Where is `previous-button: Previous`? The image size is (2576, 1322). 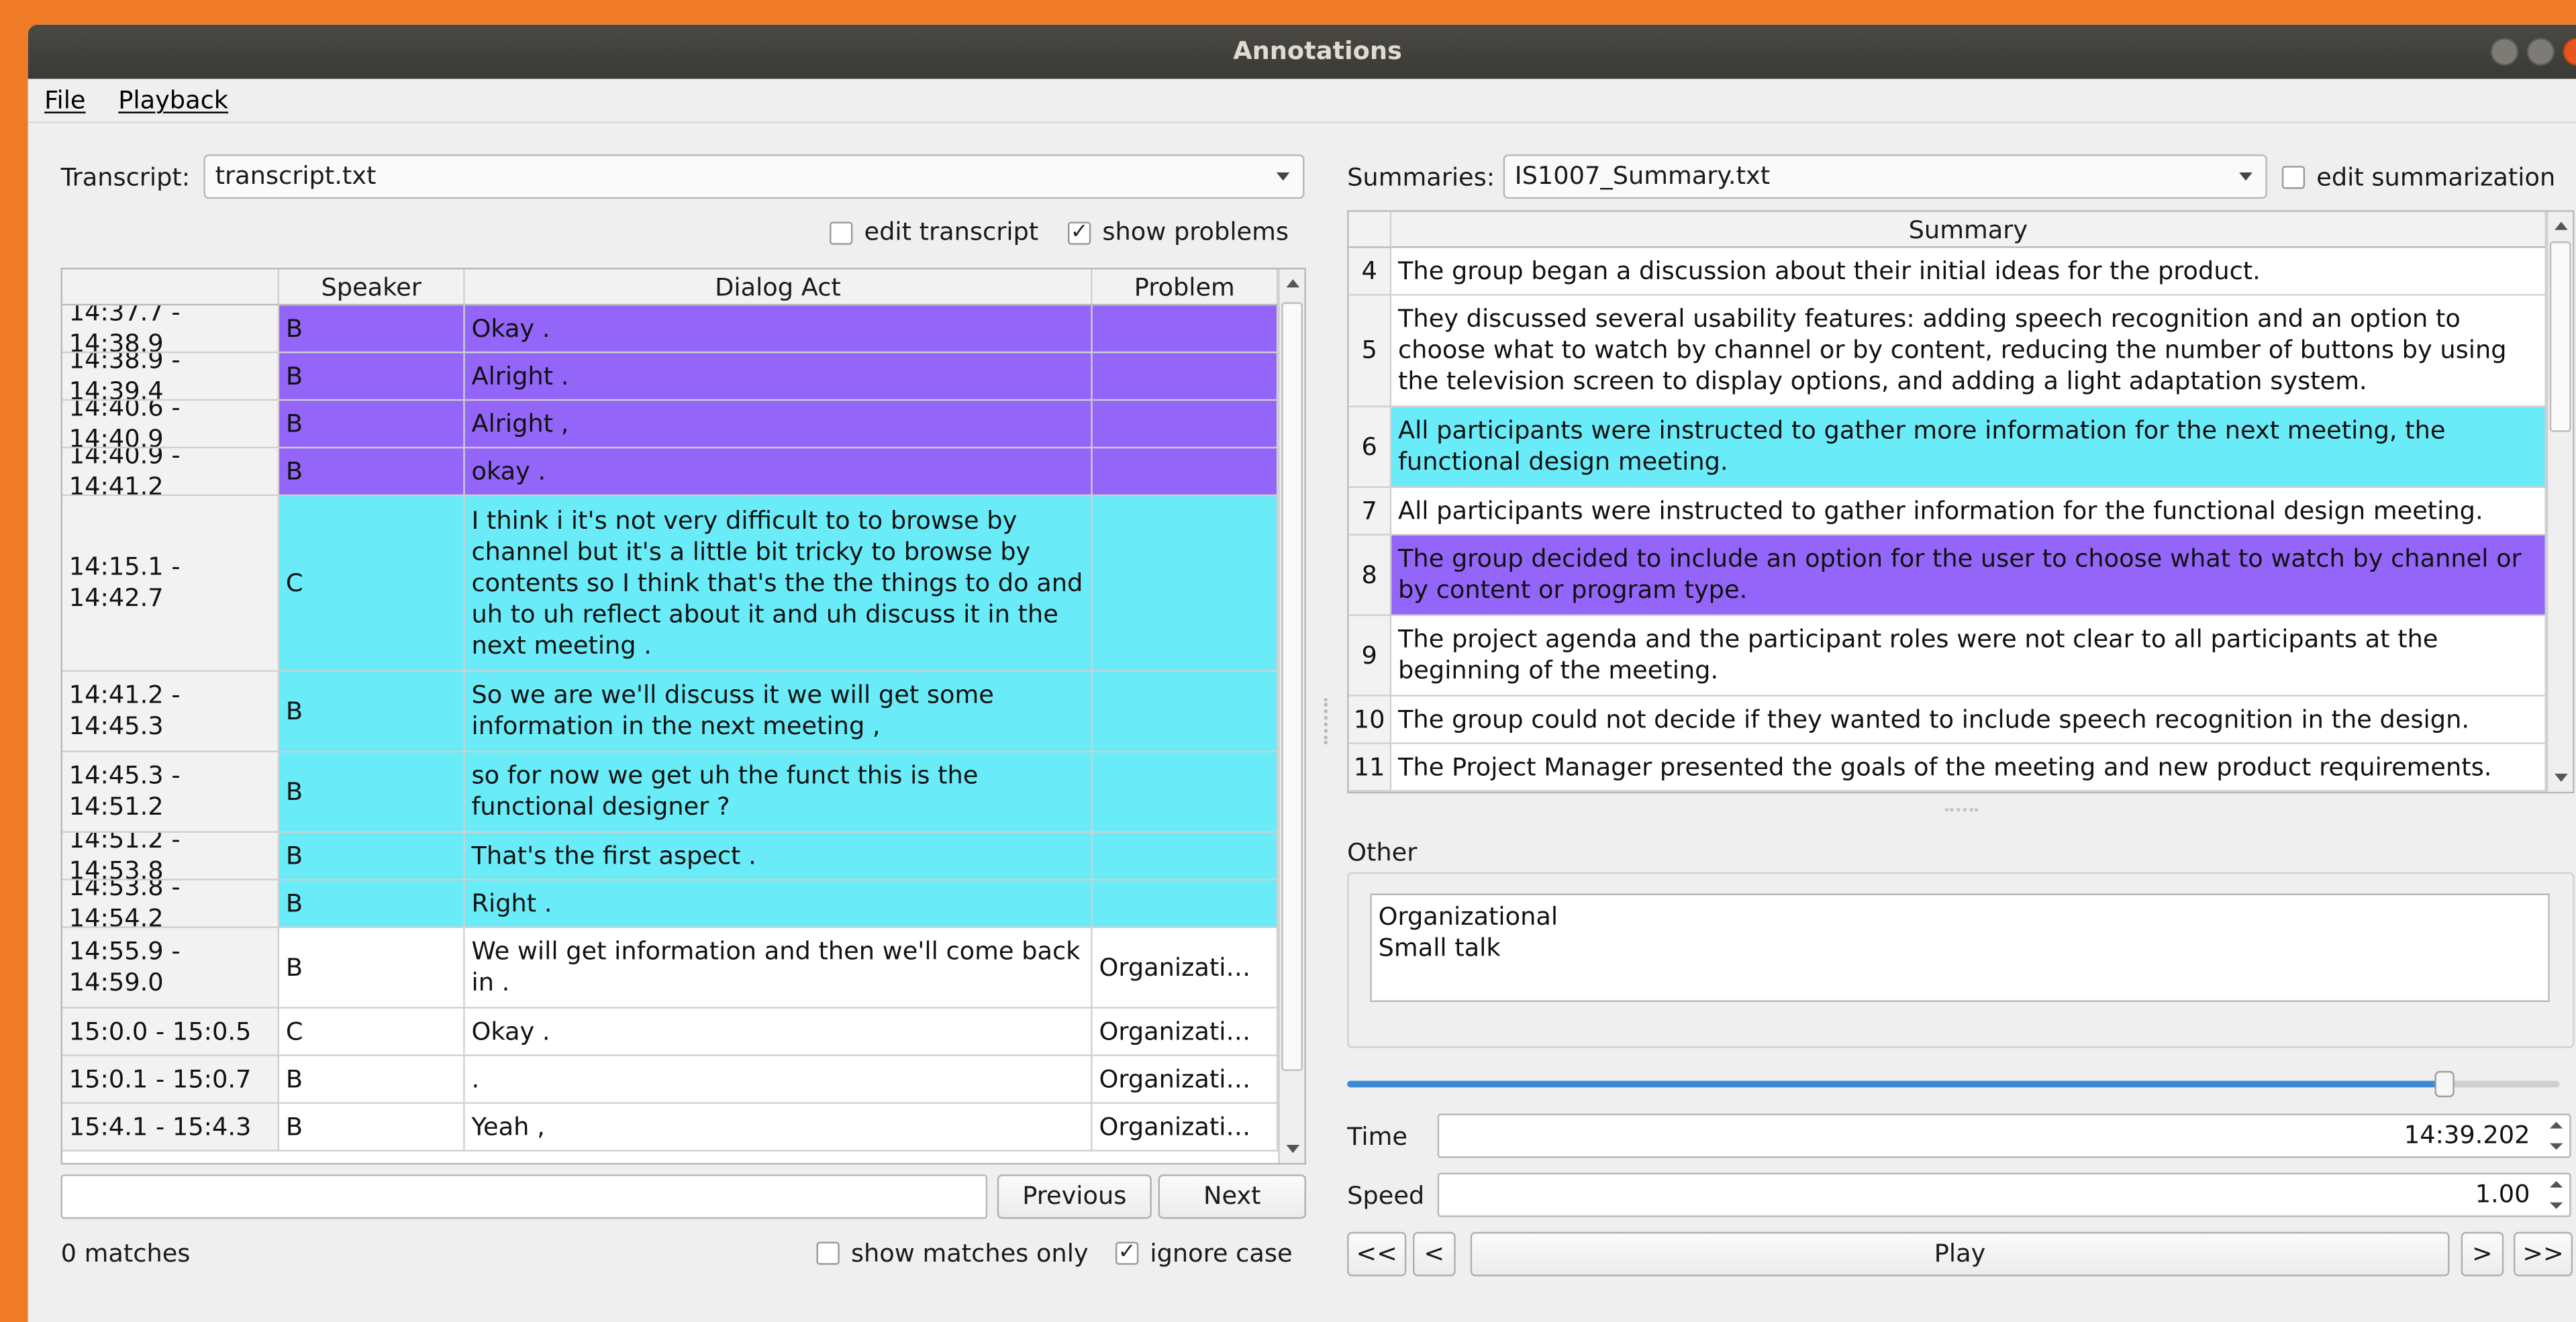
previous-button: Previous is located at coordinates (1074, 1196).